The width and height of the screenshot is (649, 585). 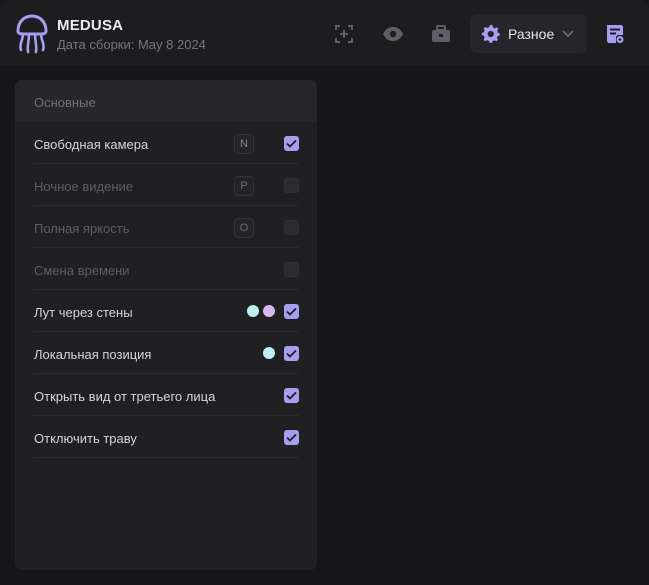 What do you see at coordinates (82, 270) in the screenshot?
I see `setting-label: Смена времени` at bounding box center [82, 270].